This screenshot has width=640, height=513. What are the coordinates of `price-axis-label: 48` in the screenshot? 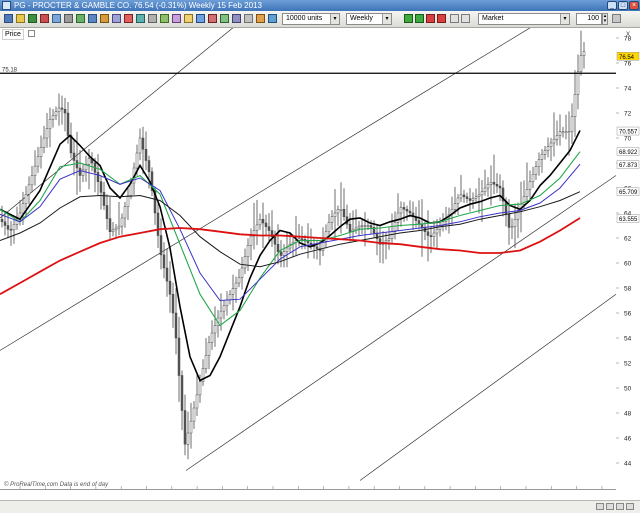 It's located at (628, 414).